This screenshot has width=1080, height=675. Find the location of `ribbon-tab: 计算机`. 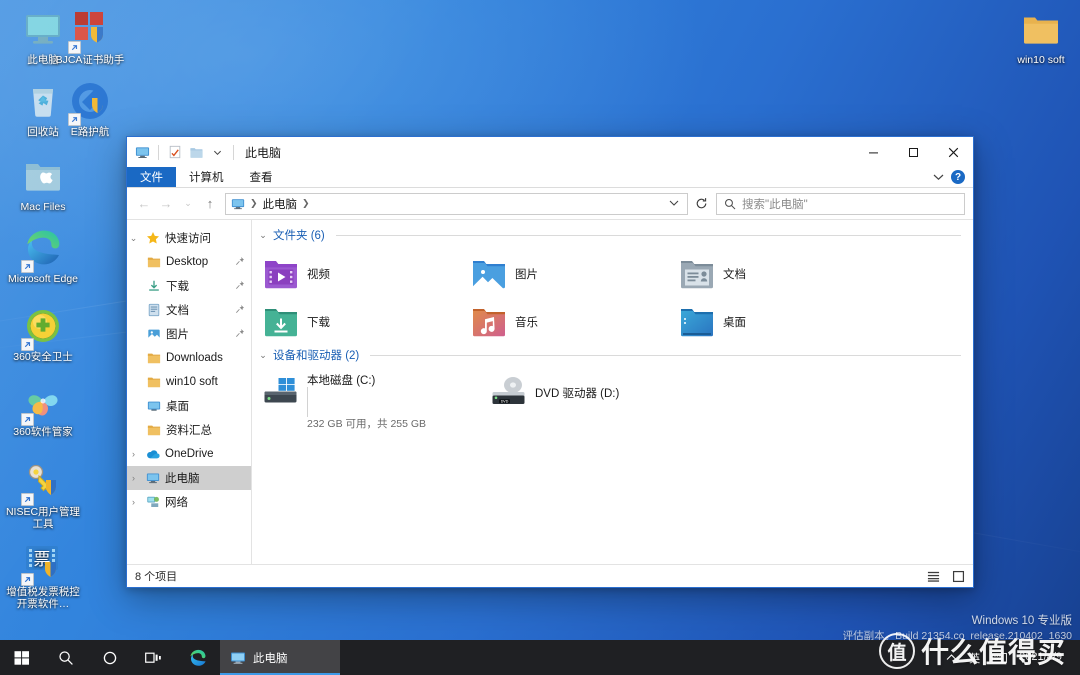

ribbon-tab: 计算机 is located at coordinates (206, 177).